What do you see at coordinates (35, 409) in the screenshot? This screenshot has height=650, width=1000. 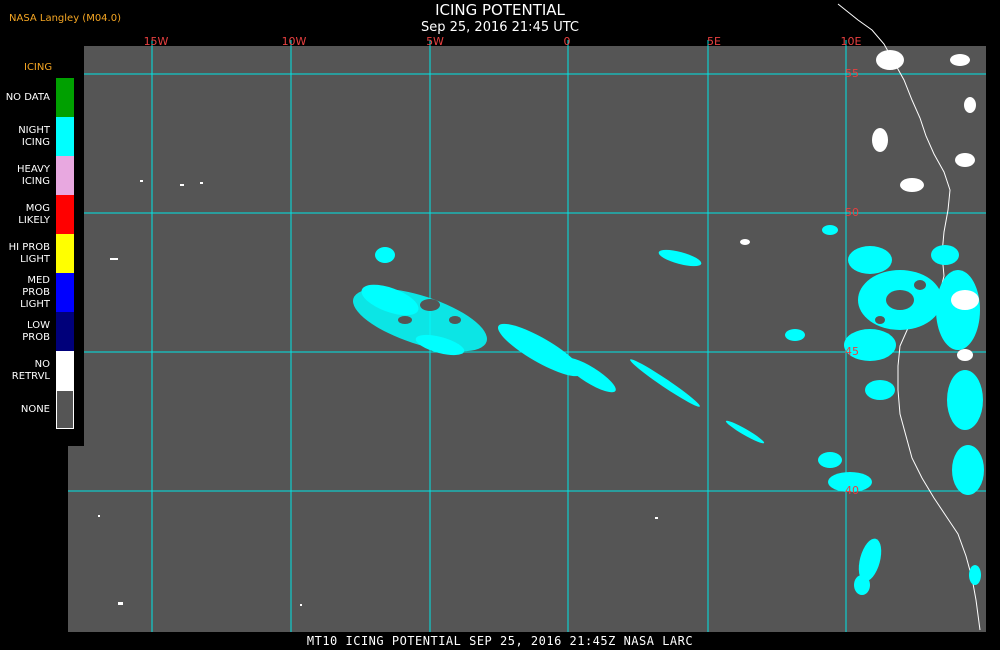 I see `legend-label: NONE` at bounding box center [35, 409].